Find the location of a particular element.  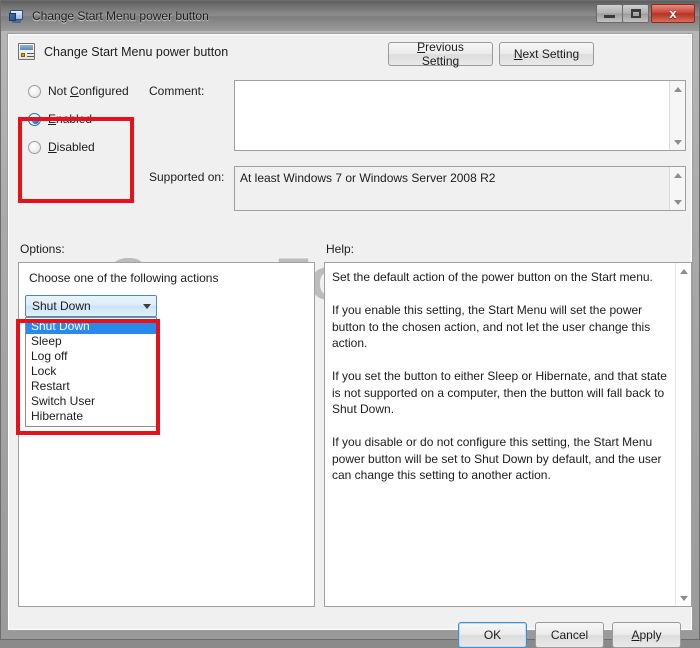

window-title: Change Start Menu power button is located at coordinates (120, 16).